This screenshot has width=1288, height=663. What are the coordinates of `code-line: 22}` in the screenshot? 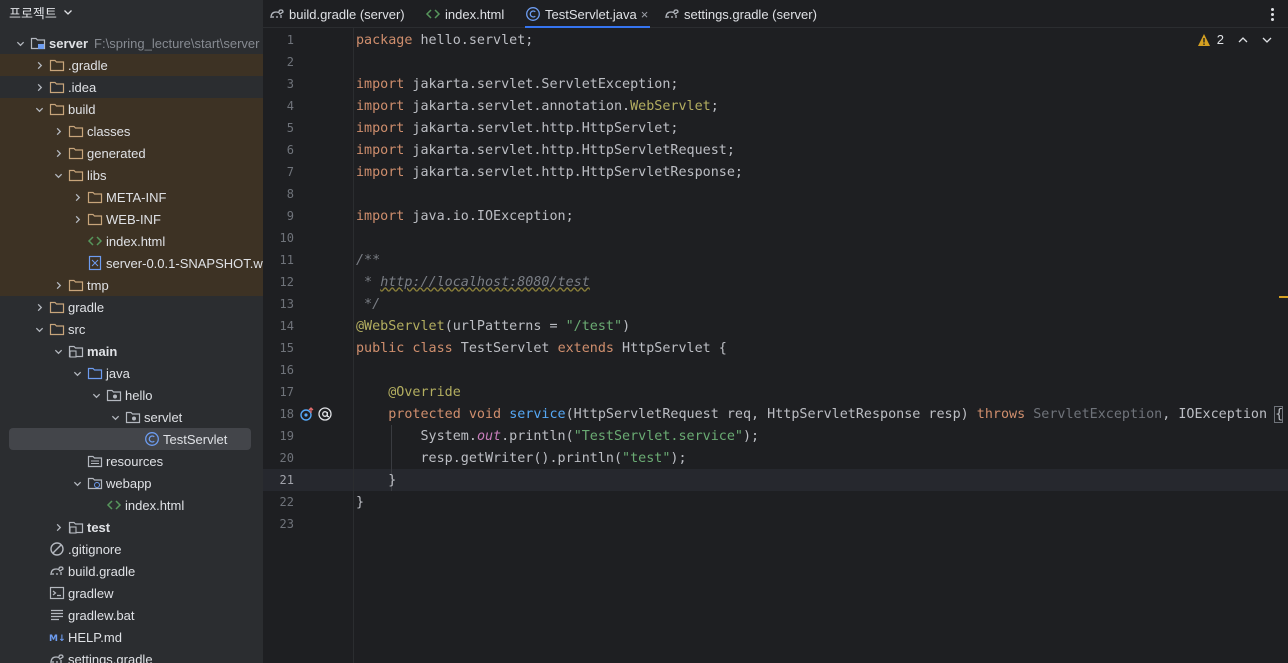 It's located at (775, 502).